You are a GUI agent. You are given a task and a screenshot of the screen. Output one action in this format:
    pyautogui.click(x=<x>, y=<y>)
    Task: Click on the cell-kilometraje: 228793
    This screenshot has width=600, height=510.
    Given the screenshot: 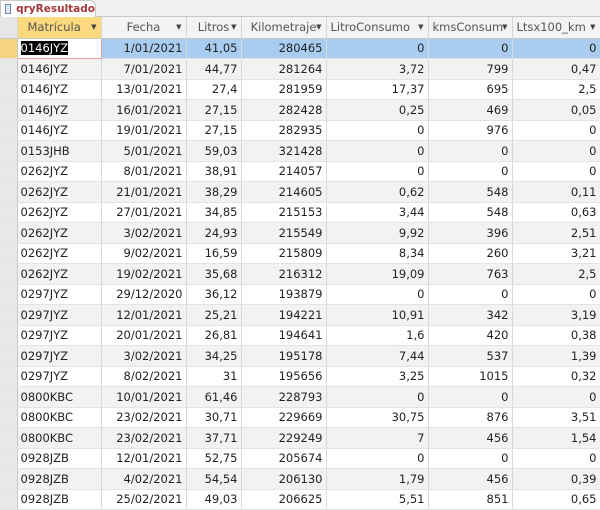 What is the action you would take?
    pyautogui.click(x=284, y=397)
    